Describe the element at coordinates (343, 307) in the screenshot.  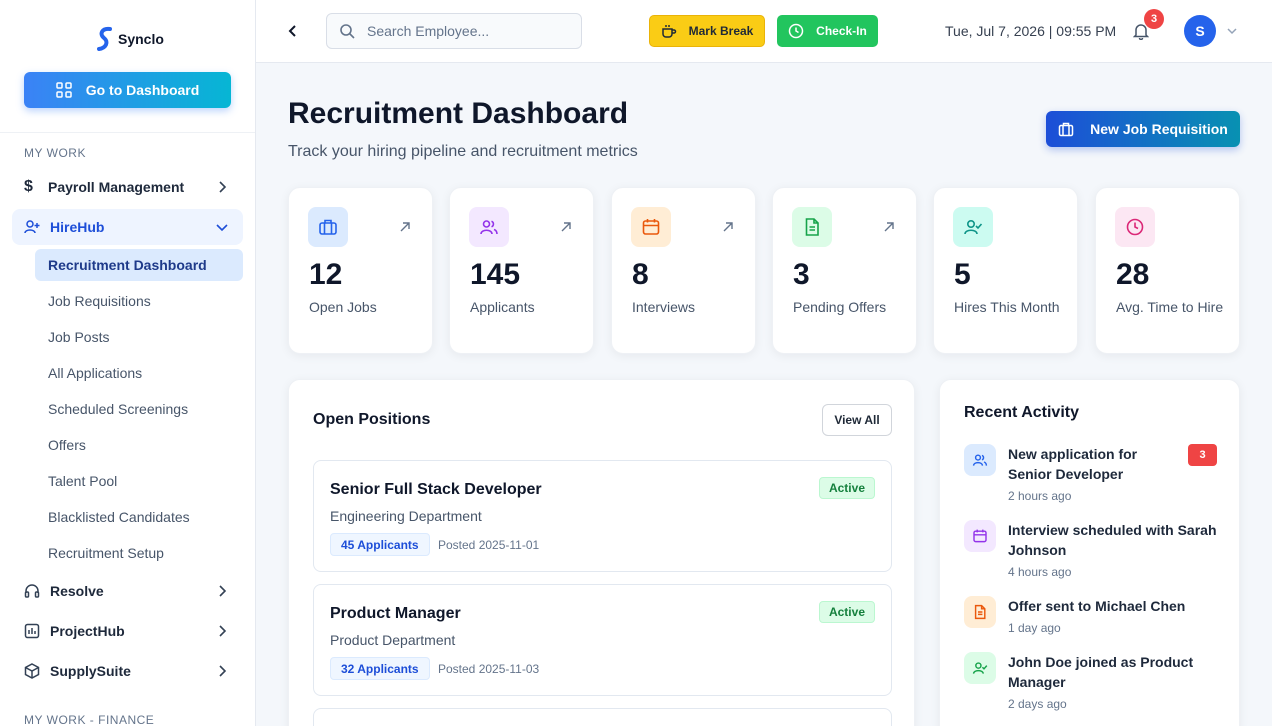
I see `stat-label: Open Jobs` at that location.